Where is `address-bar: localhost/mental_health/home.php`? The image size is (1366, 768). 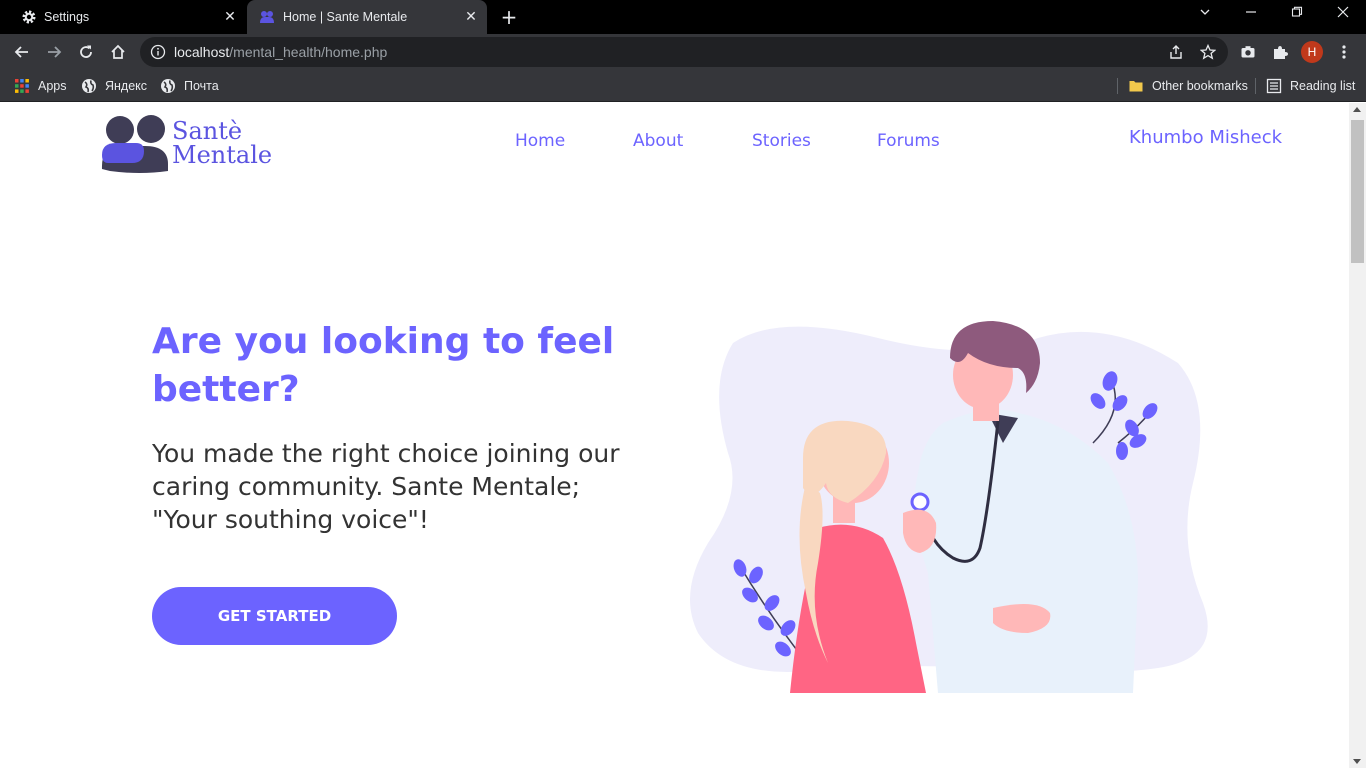
address-bar: localhost/mental_health/home.php is located at coordinates (684, 52).